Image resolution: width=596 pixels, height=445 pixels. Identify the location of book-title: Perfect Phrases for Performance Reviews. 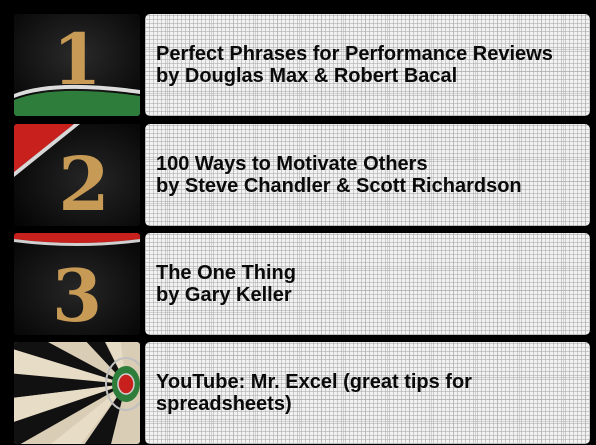
(354, 54).